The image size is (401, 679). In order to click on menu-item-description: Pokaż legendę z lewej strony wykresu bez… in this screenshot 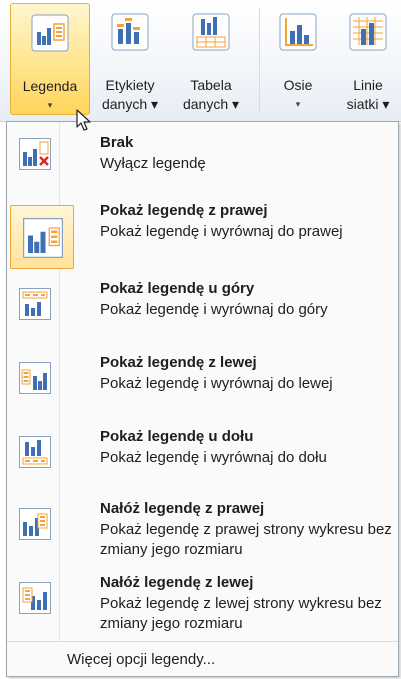, I will do `click(241, 613)`.